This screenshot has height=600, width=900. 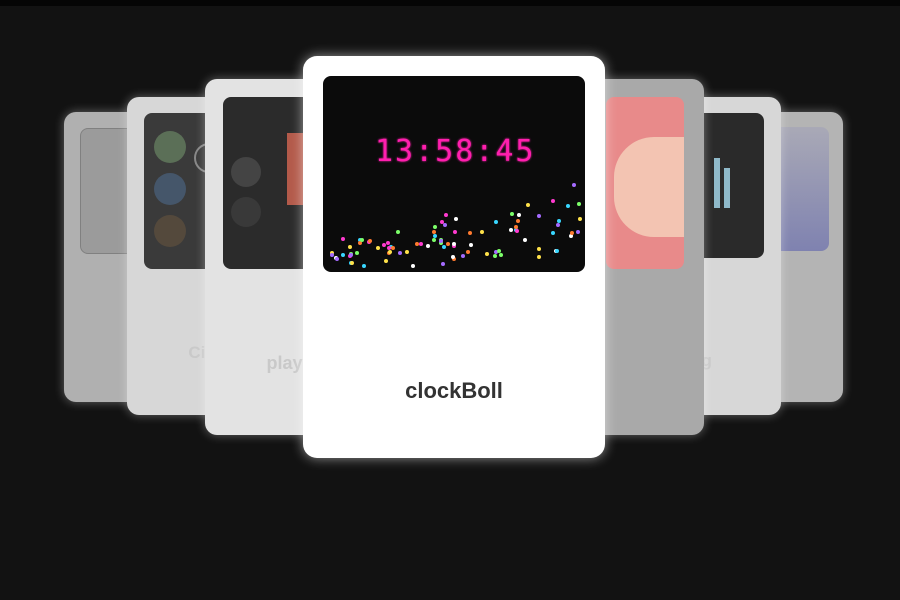 What do you see at coordinates (455, 151) in the screenshot?
I see `clock-digits: 13:58:45` at bounding box center [455, 151].